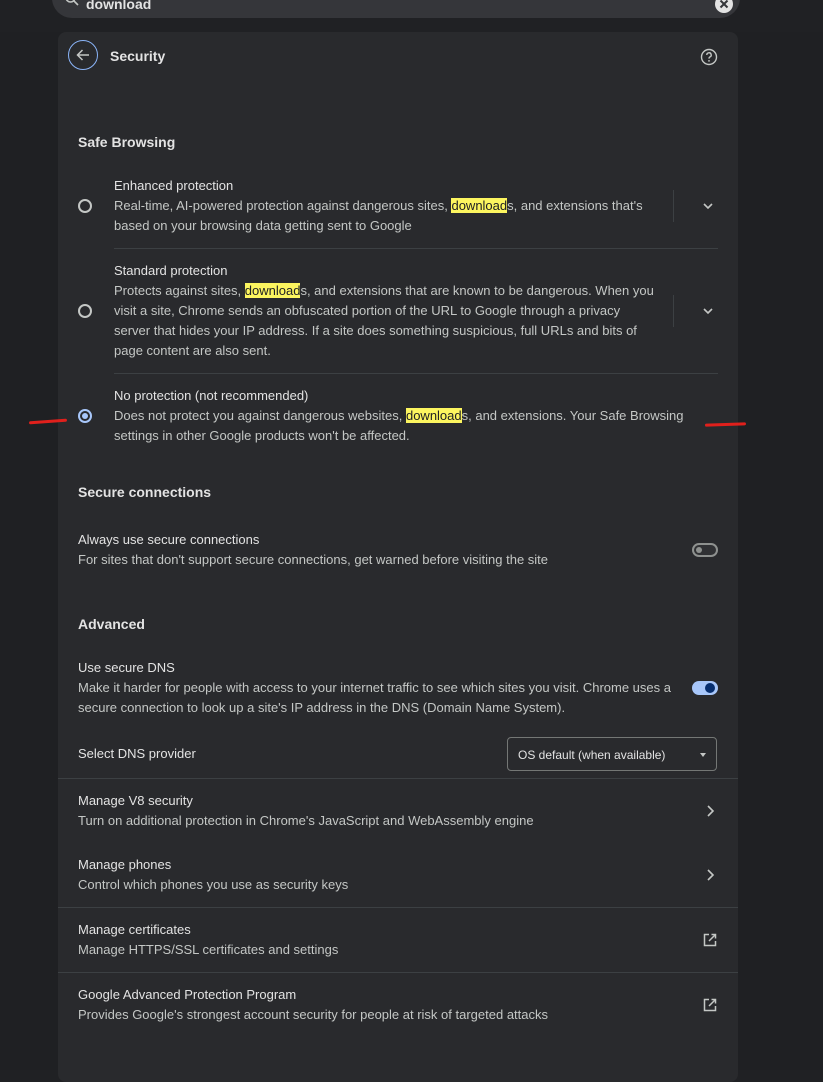 The image size is (823, 1082). What do you see at coordinates (127, 142) in the screenshot?
I see `safe-browsing-heading: Safe Browsing` at bounding box center [127, 142].